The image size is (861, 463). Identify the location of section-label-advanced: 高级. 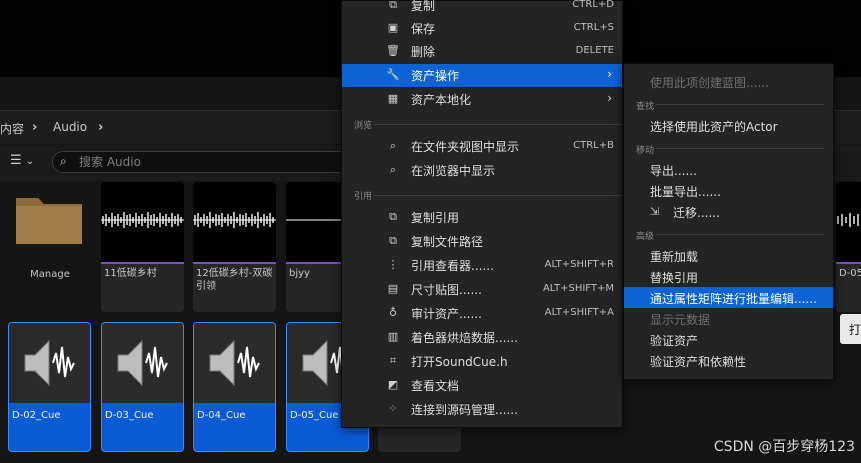
(645, 237).